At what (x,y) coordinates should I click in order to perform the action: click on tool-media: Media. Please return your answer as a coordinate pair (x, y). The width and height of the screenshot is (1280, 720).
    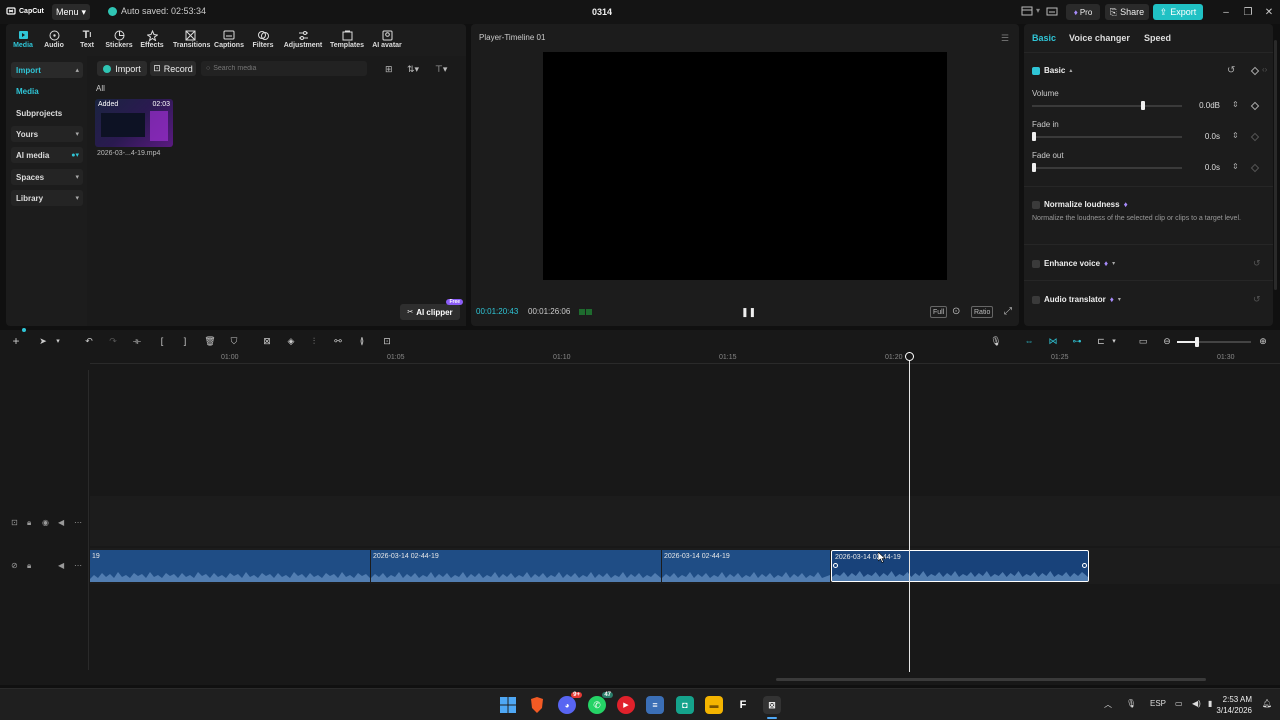
    Looking at the image, I should click on (23, 38).